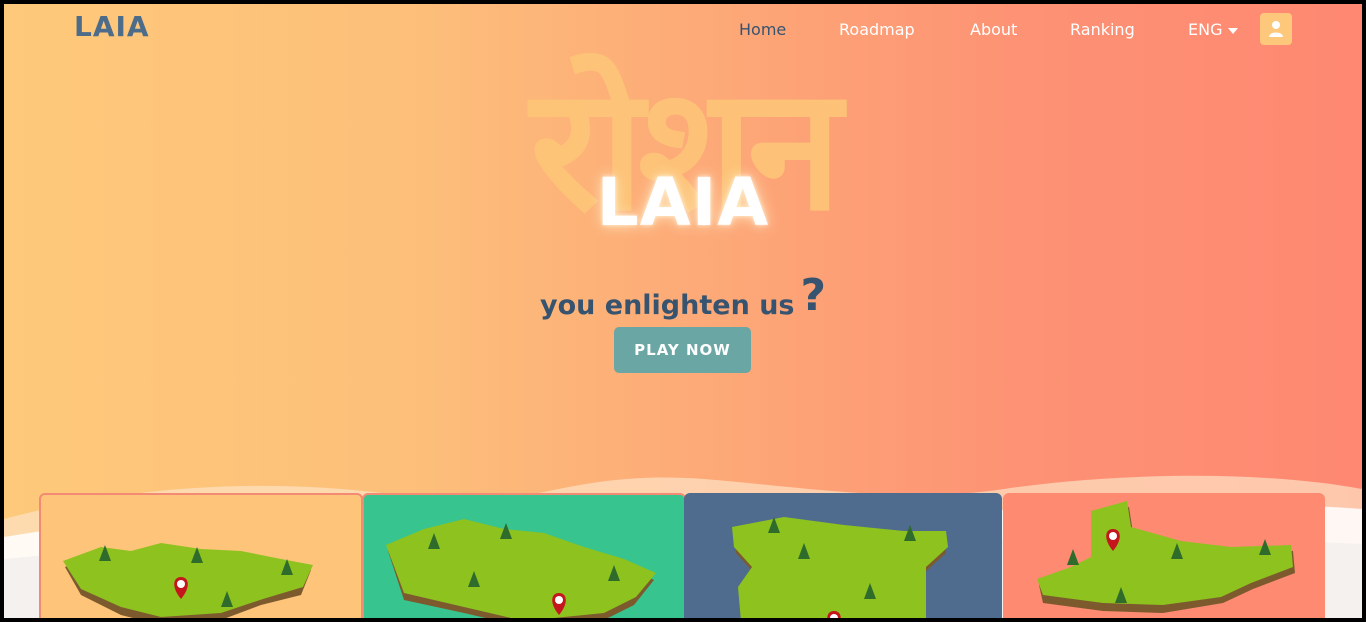 This screenshot has height=622, width=1366. Describe the element at coordinates (683, 30) in the screenshot. I see `top-nav: Home Roadmap About Ranking ENG` at that location.